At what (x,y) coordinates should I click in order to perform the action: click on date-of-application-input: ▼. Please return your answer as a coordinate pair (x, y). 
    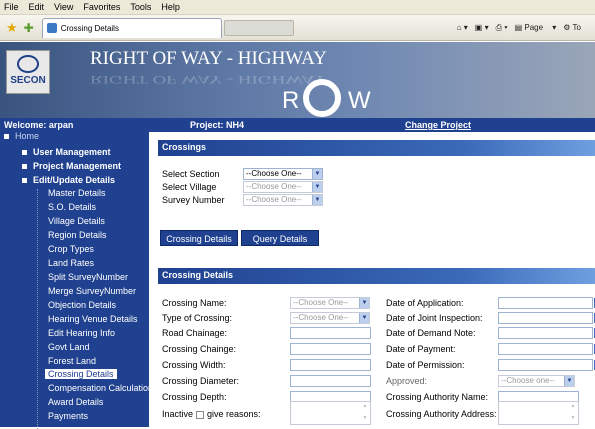
    Looking at the image, I should click on (546, 303).